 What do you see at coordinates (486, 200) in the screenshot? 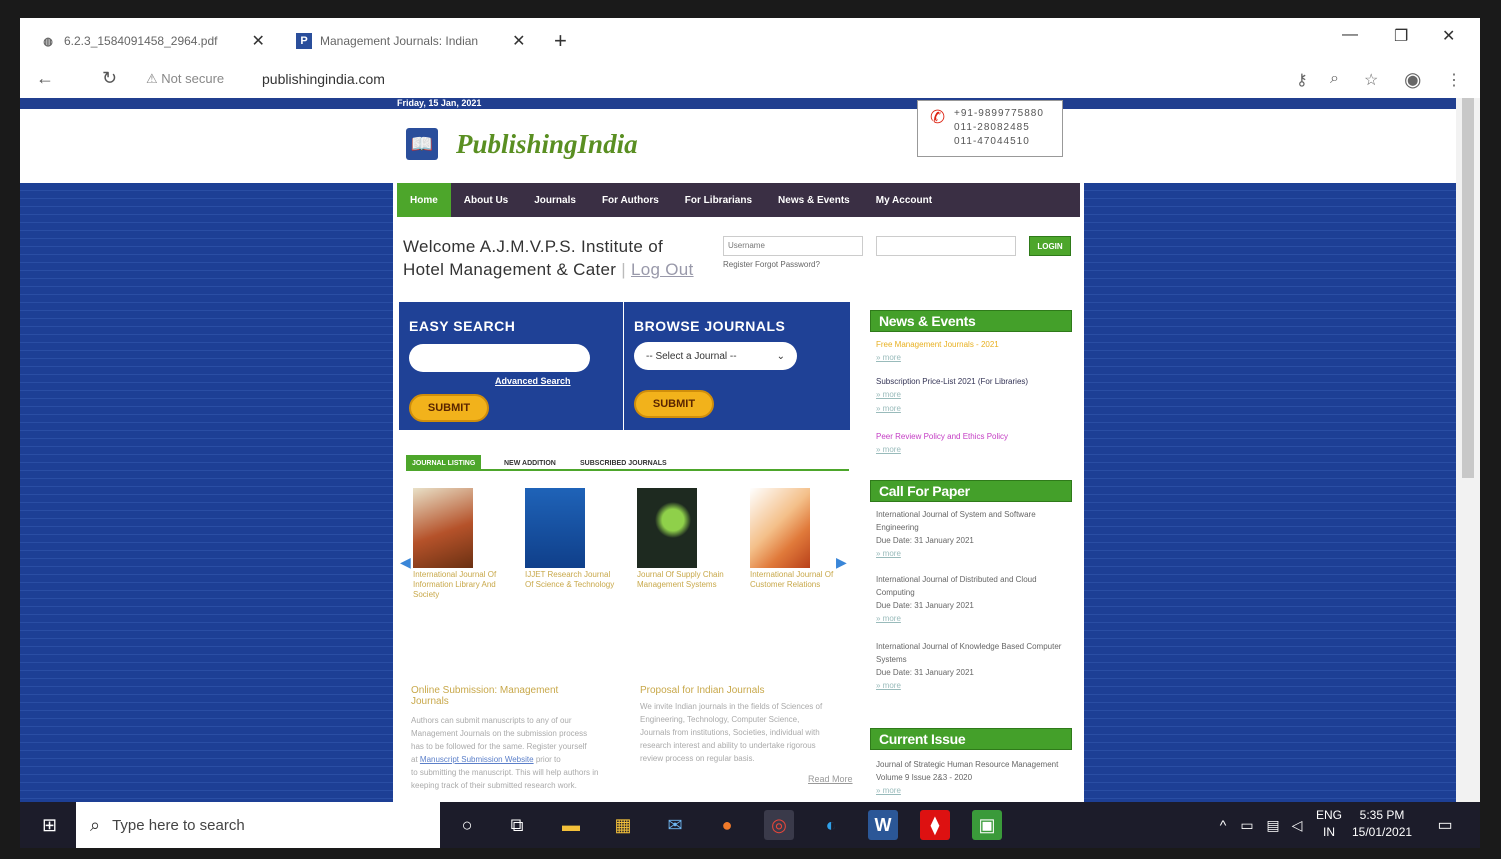
I see `nav-about-us: About Us` at bounding box center [486, 200].